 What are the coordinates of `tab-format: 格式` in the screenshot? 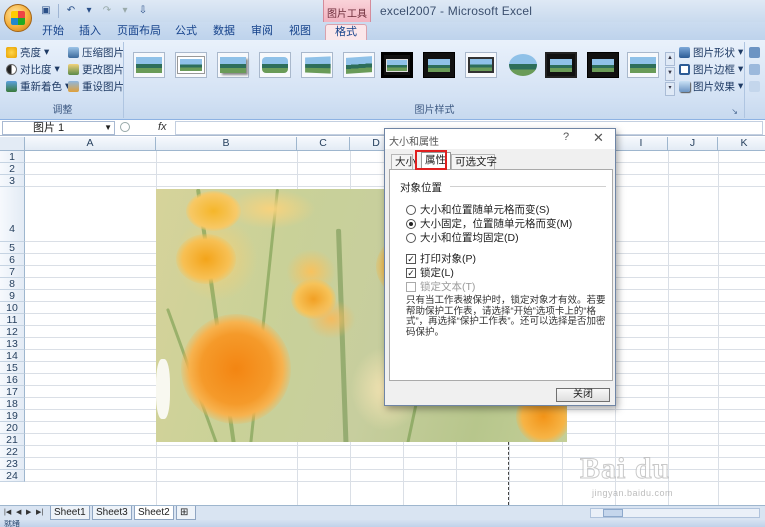 It's located at (346, 32).